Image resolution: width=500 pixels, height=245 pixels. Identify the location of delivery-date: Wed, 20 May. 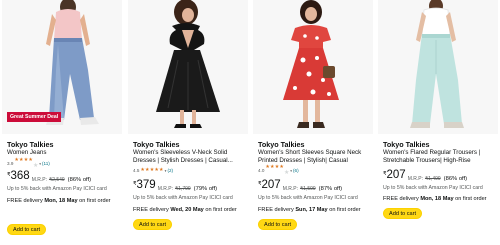
(187, 210).